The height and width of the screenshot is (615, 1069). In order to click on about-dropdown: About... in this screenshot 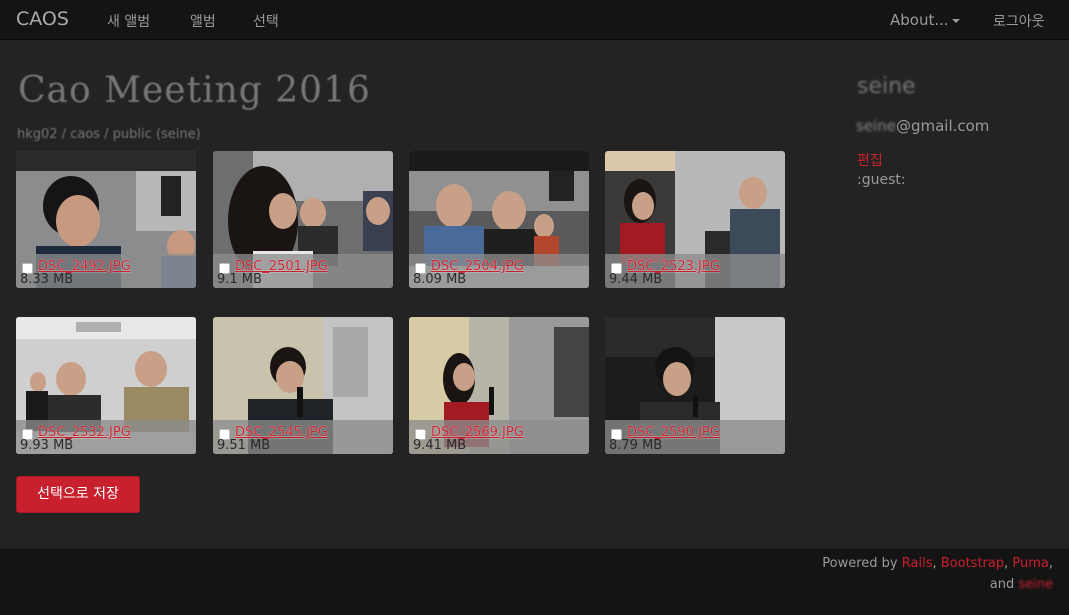, I will do `click(925, 20)`.